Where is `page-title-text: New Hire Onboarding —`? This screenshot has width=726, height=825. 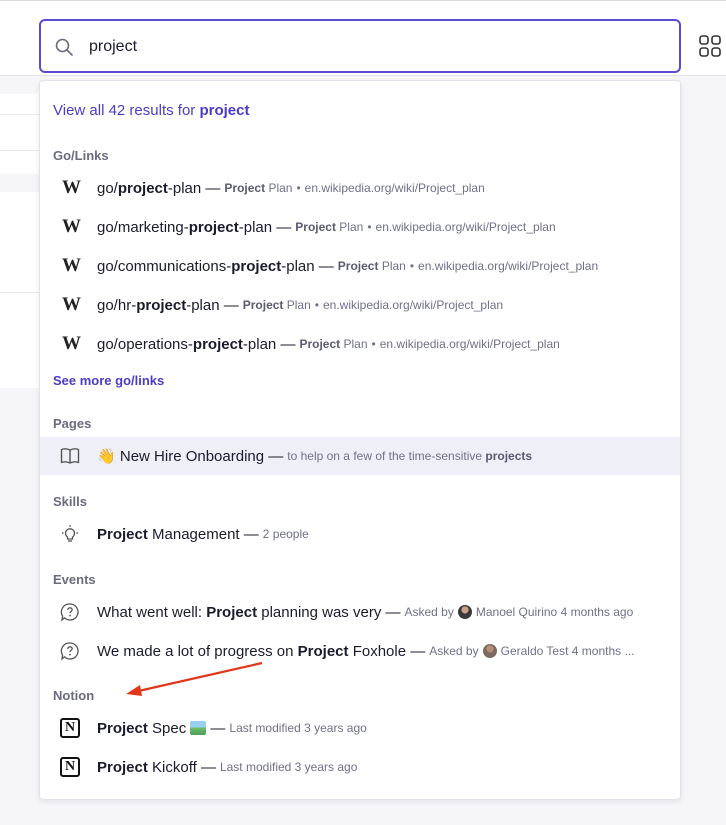
page-title-text: New Hire Onboarding — is located at coordinates (201, 456).